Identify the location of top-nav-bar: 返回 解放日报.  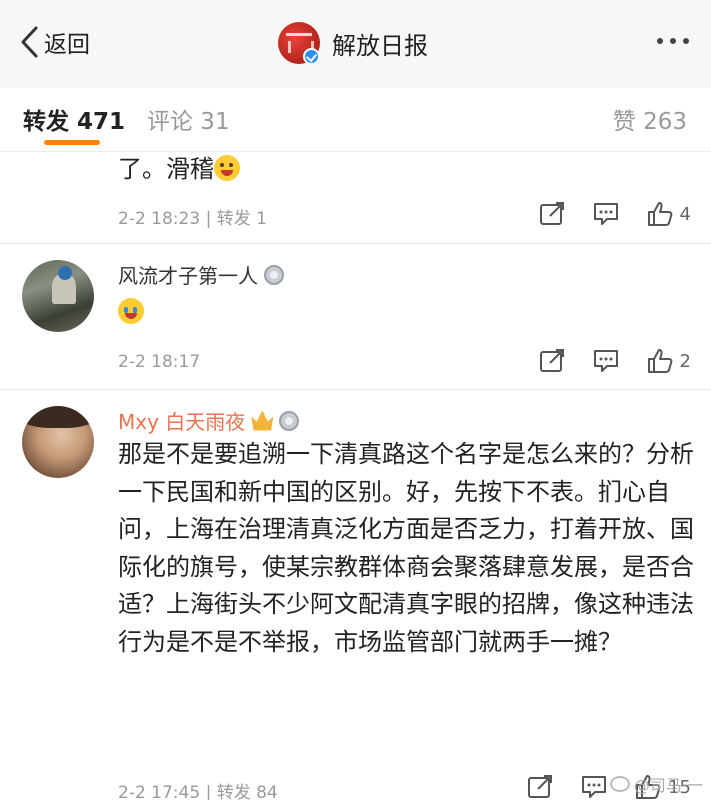
(355, 44).